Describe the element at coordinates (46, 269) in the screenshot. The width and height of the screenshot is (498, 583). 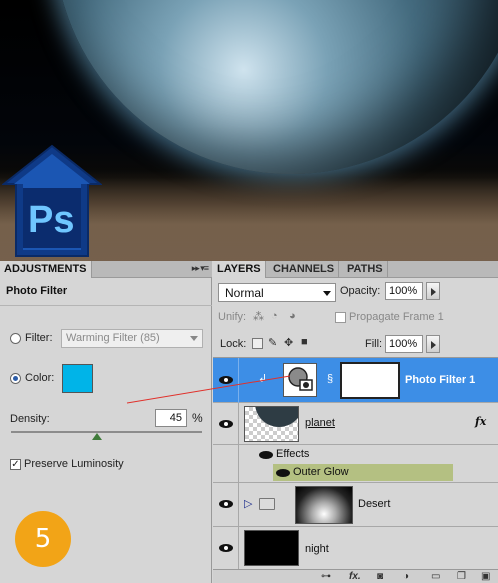
I see `tab-adjustments: ADJUSTMENTS` at that location.